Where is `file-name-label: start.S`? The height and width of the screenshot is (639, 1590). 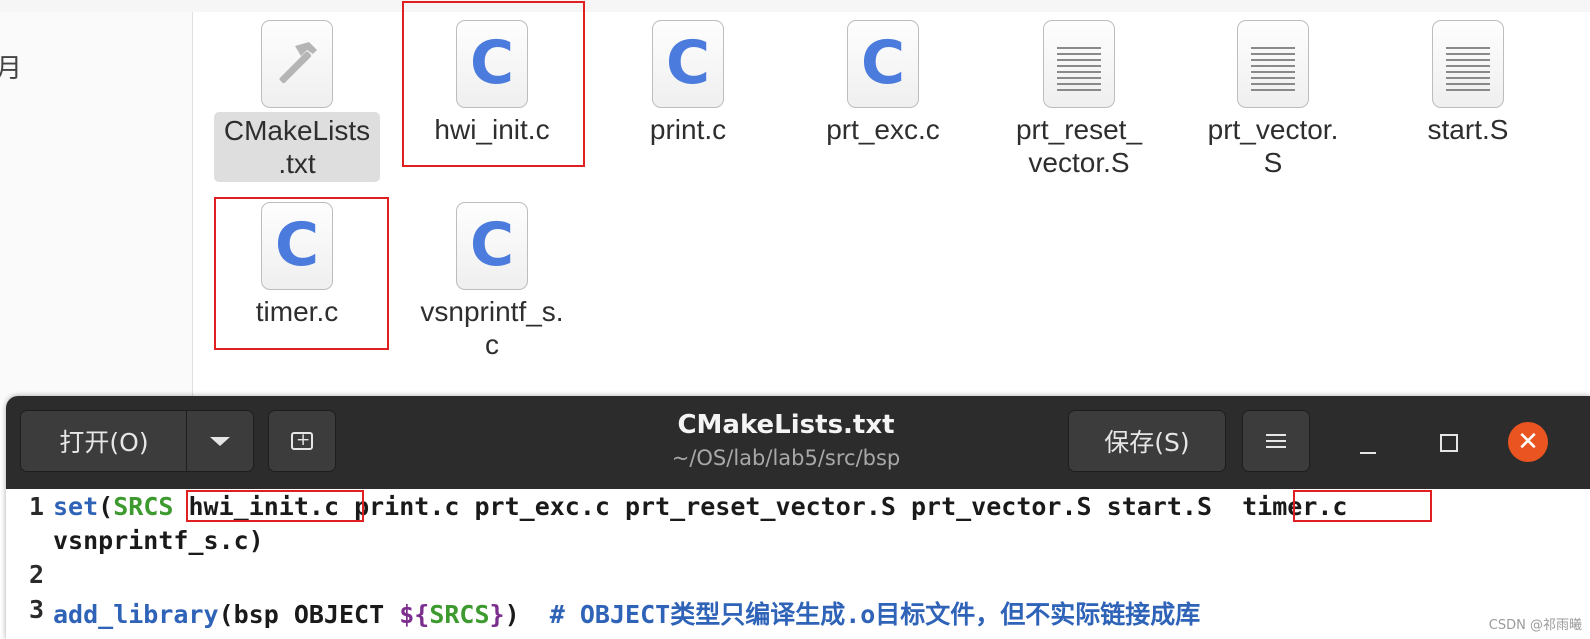
file-name-label: start.S is located at coordinates (1468, 129).